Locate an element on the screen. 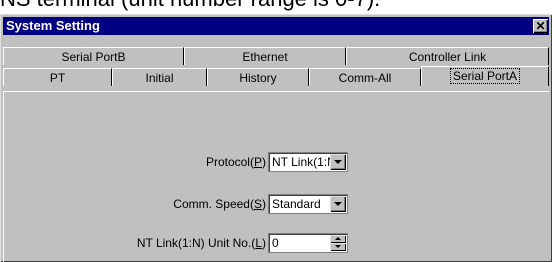 The height and width of the screenshot is (262, 552). tab-label: PT is located at coordinates (57, 78).